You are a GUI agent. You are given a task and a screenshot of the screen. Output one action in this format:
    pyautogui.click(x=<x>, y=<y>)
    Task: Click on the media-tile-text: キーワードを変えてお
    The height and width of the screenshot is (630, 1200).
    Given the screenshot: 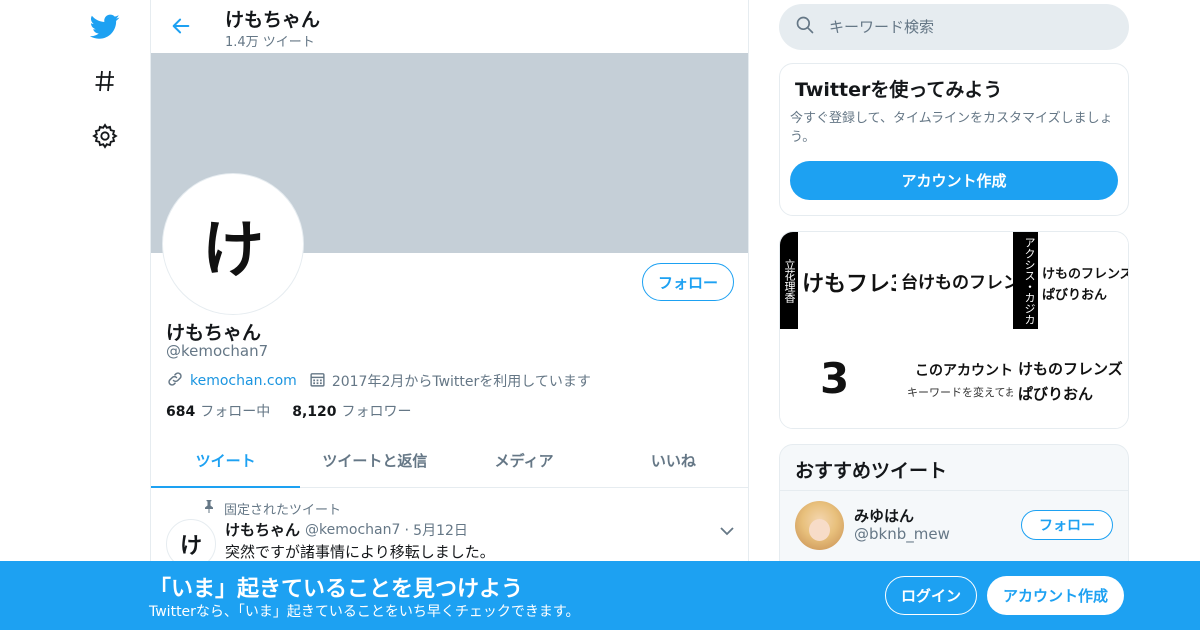 What is the action you would take?
    pyautogui.click(x=960, y=392)
    